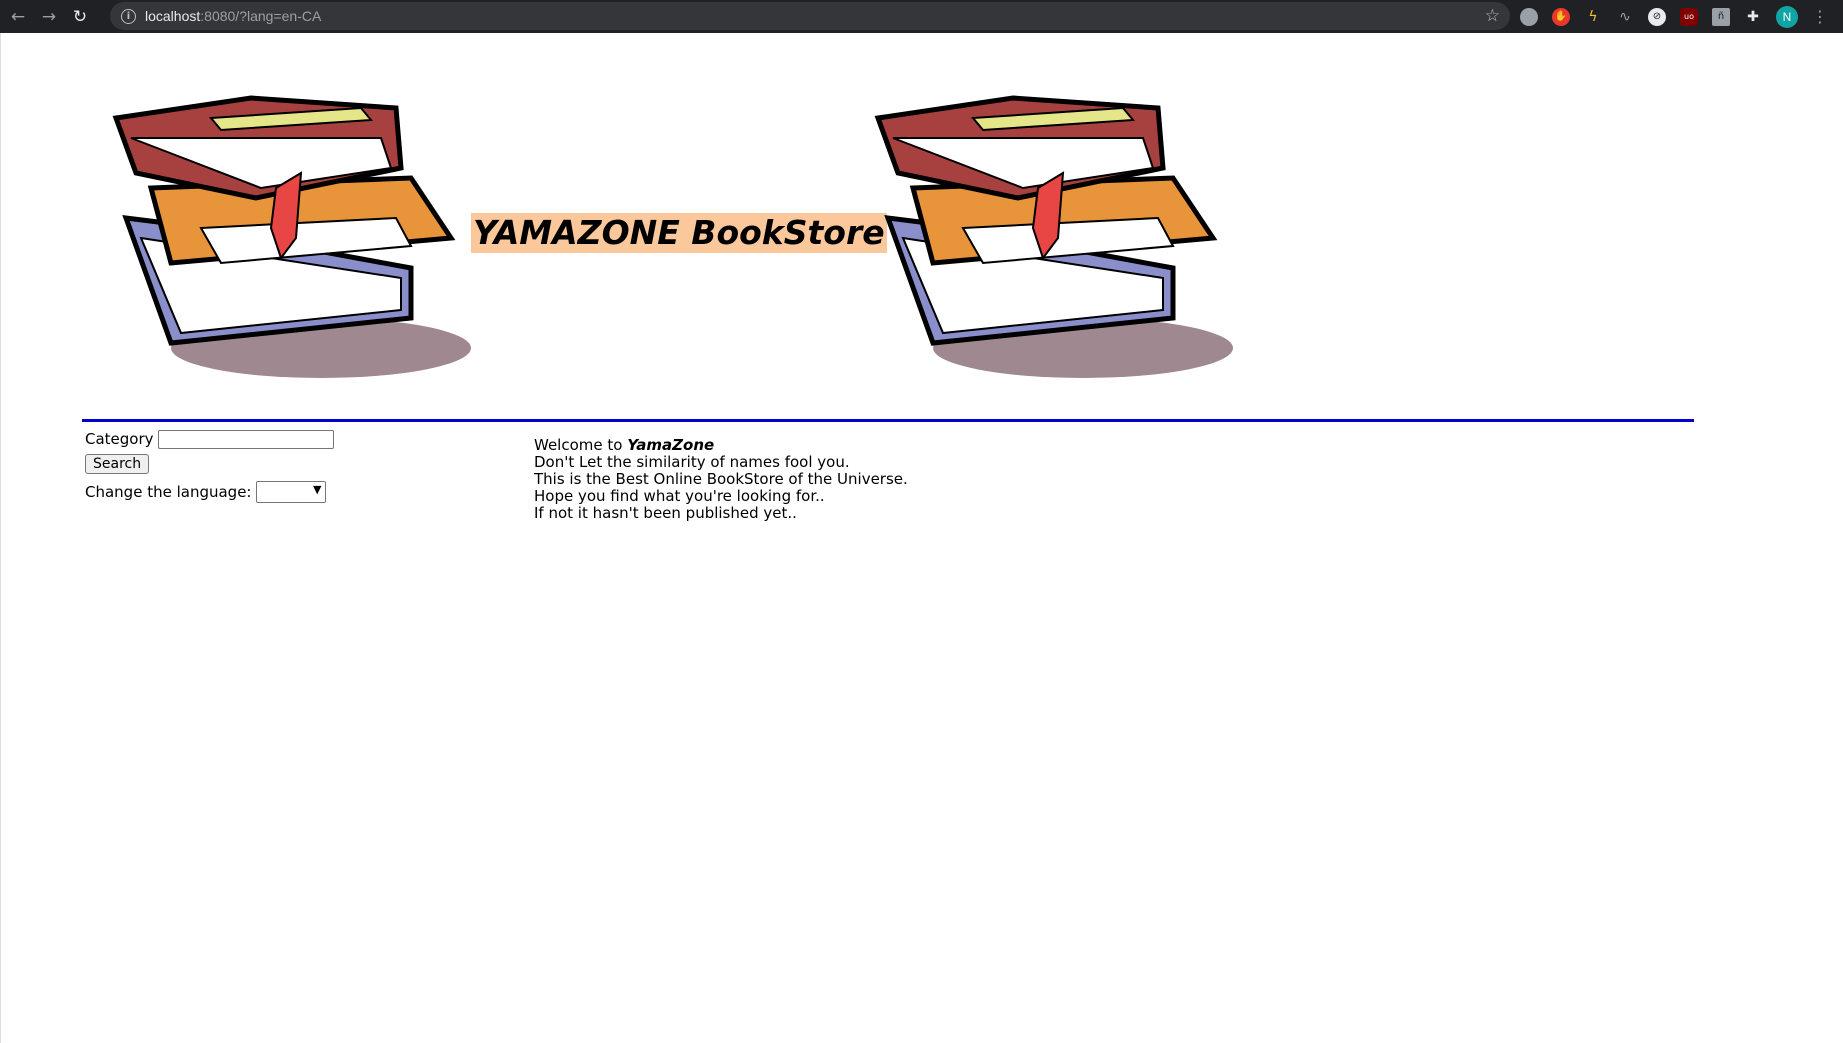  What do you see at coordinates (1787, 16) in the screenshot?
I see `profile-avatar: N` at bounding box center [1787, 16].